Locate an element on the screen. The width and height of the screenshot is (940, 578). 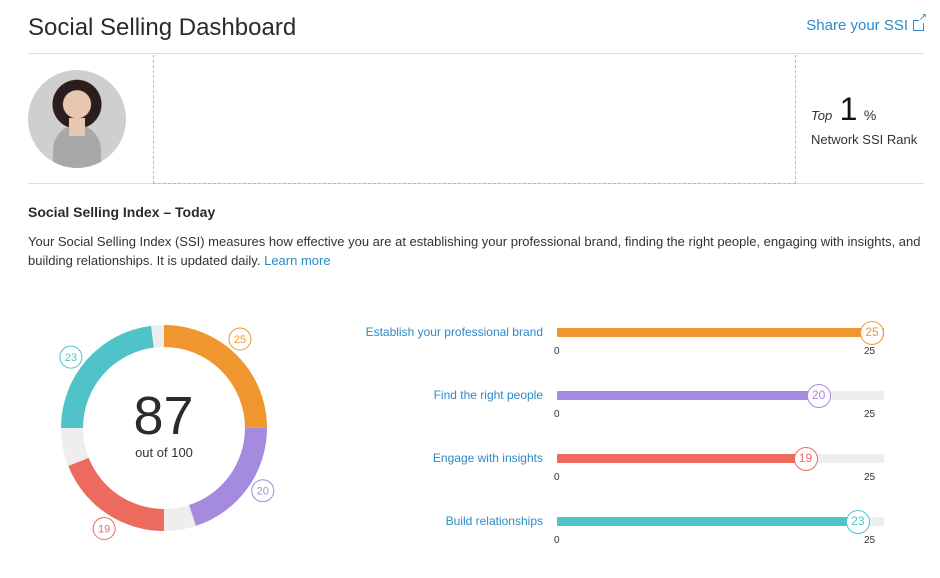
component-bar-track: 23 is located at coordinates (720, 522).